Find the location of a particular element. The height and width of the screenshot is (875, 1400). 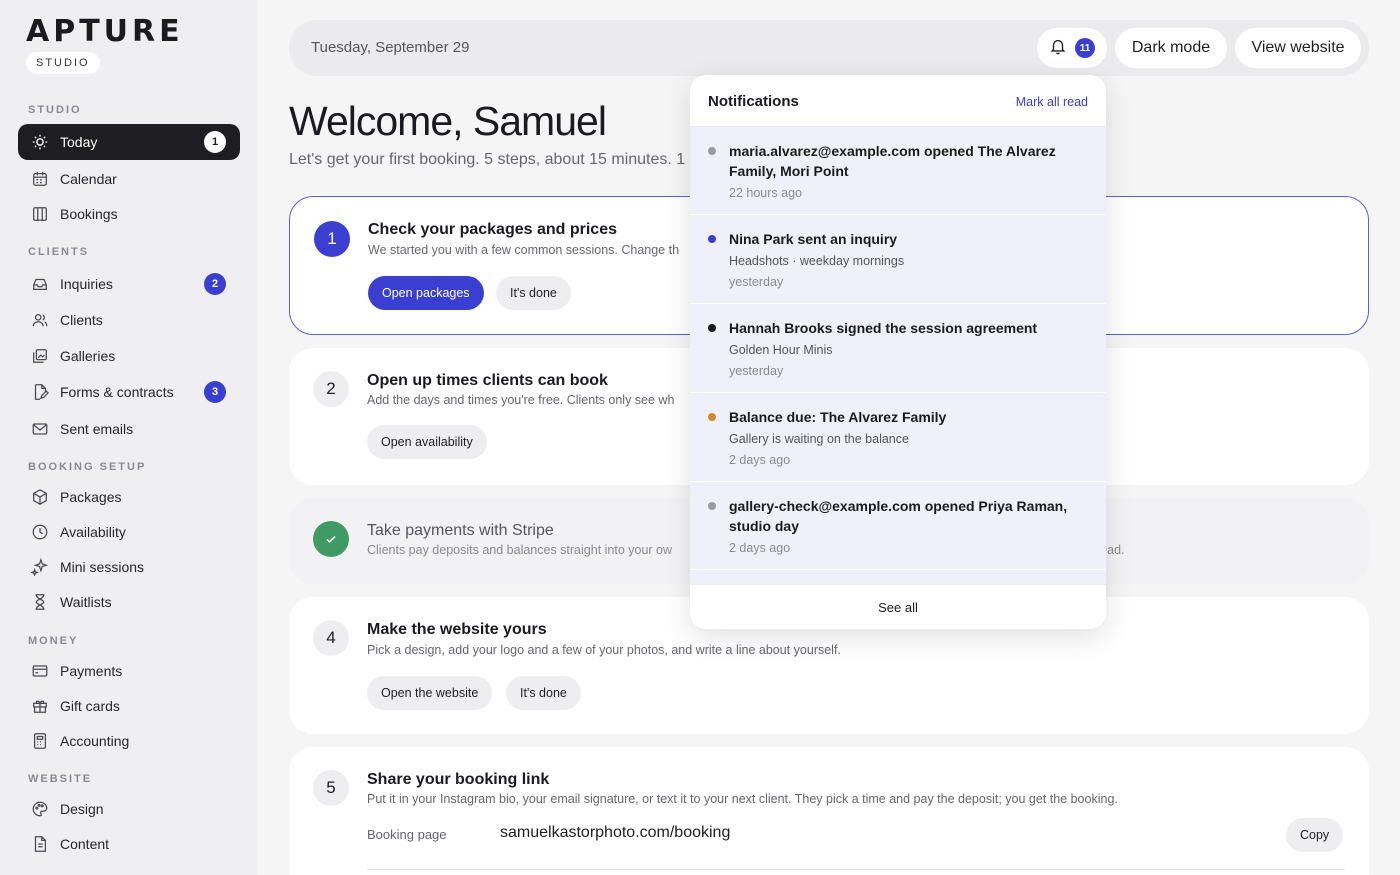

dark-mode-button: Dark mode is located at coordinates (1171, 48).